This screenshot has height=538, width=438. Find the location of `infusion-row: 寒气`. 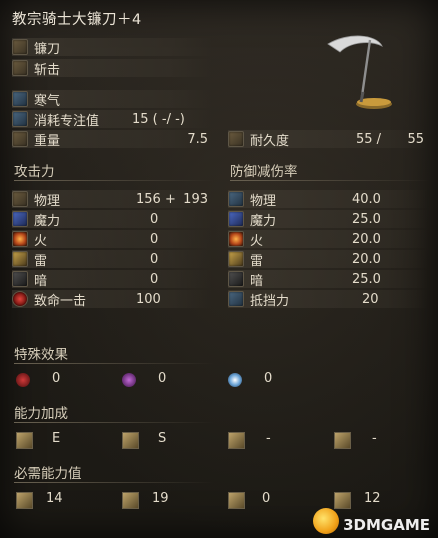

infusion-row: 寒气 is located at coordinates (112, 99).